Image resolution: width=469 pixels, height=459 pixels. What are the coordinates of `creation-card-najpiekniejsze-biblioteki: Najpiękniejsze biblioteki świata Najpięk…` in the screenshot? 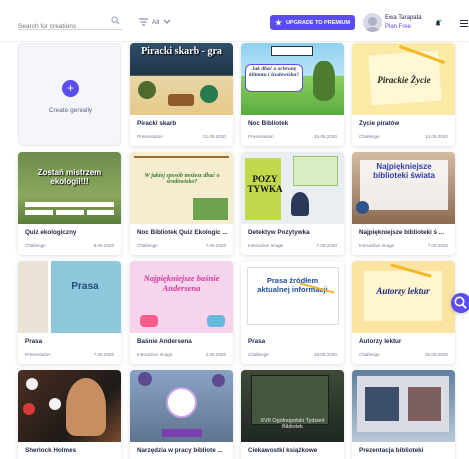 It's located at (403, 203).